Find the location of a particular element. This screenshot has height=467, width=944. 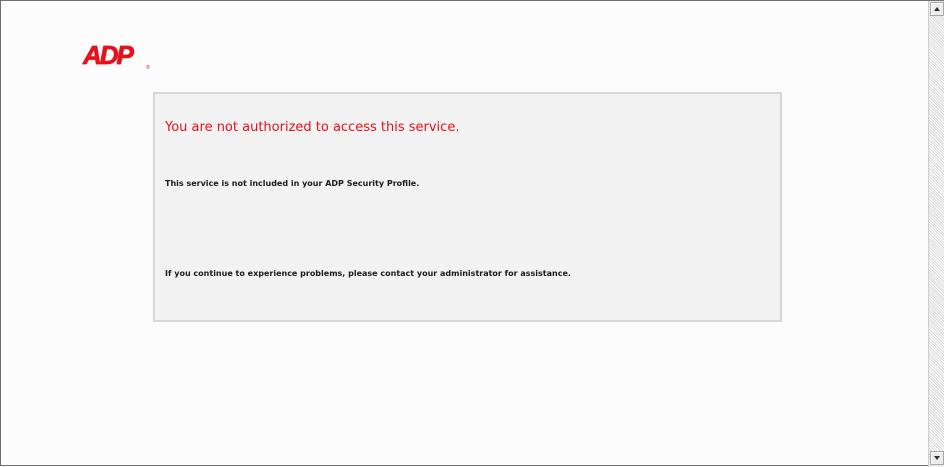

scroll-down-button is located at coordinates (937, 458).